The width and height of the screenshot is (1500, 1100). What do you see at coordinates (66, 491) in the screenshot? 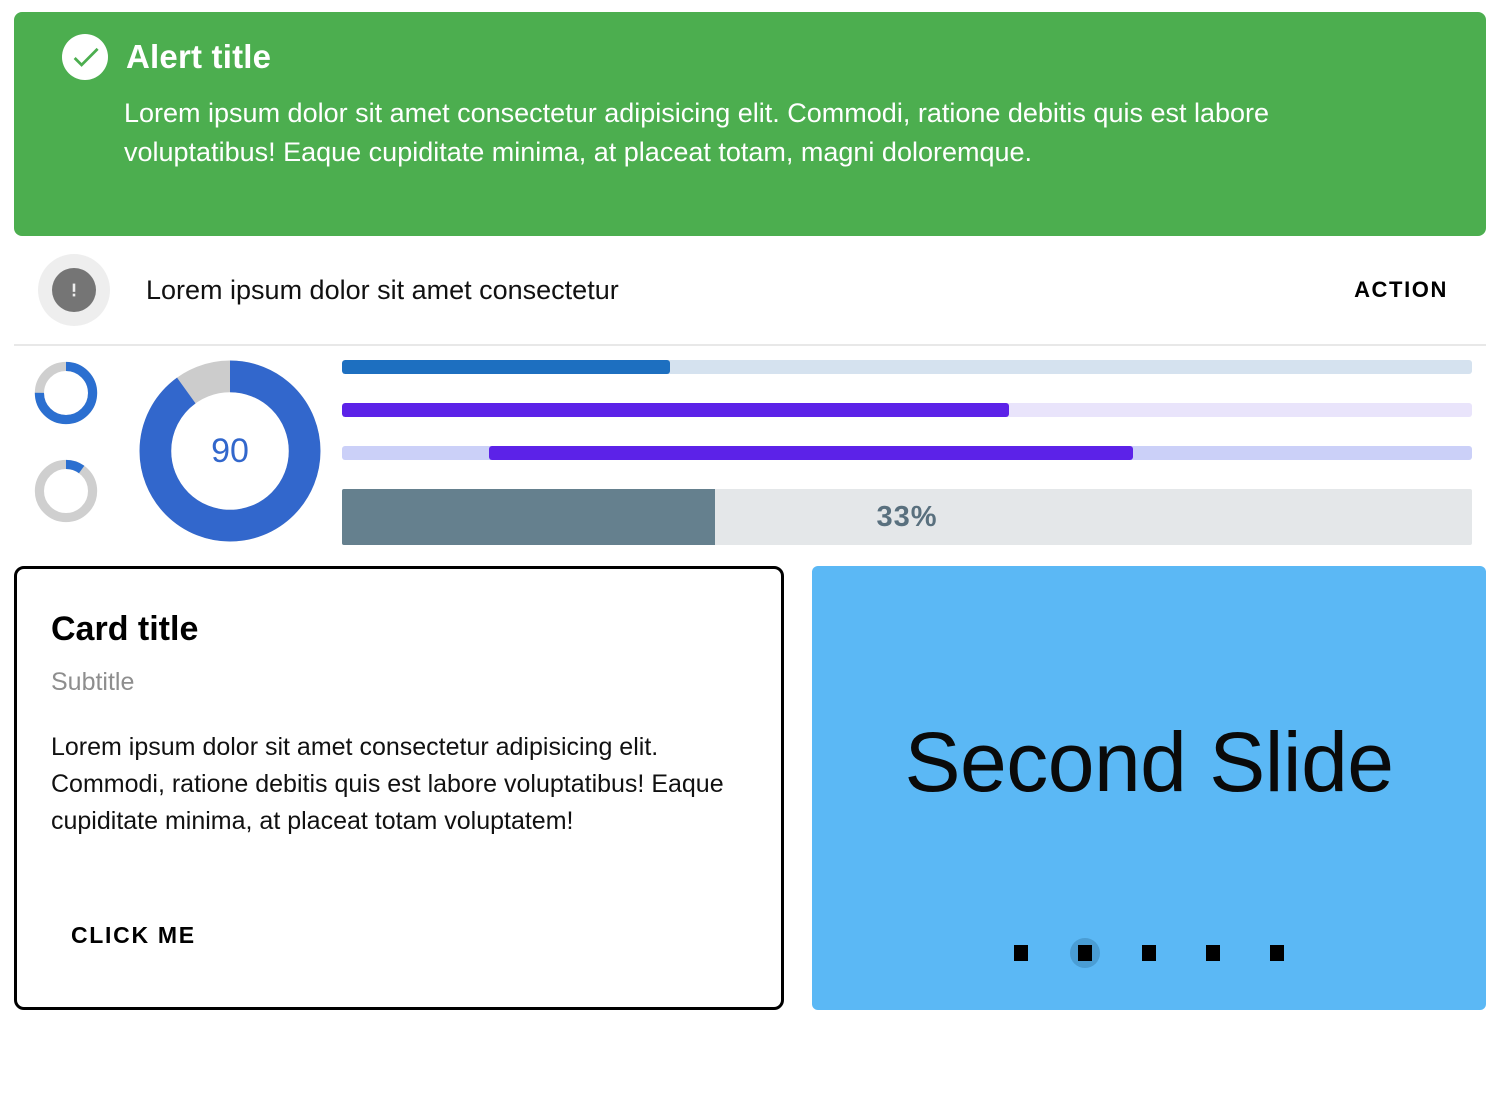
I see `spinner-bottom-icon` at bounding box center [66, 491].